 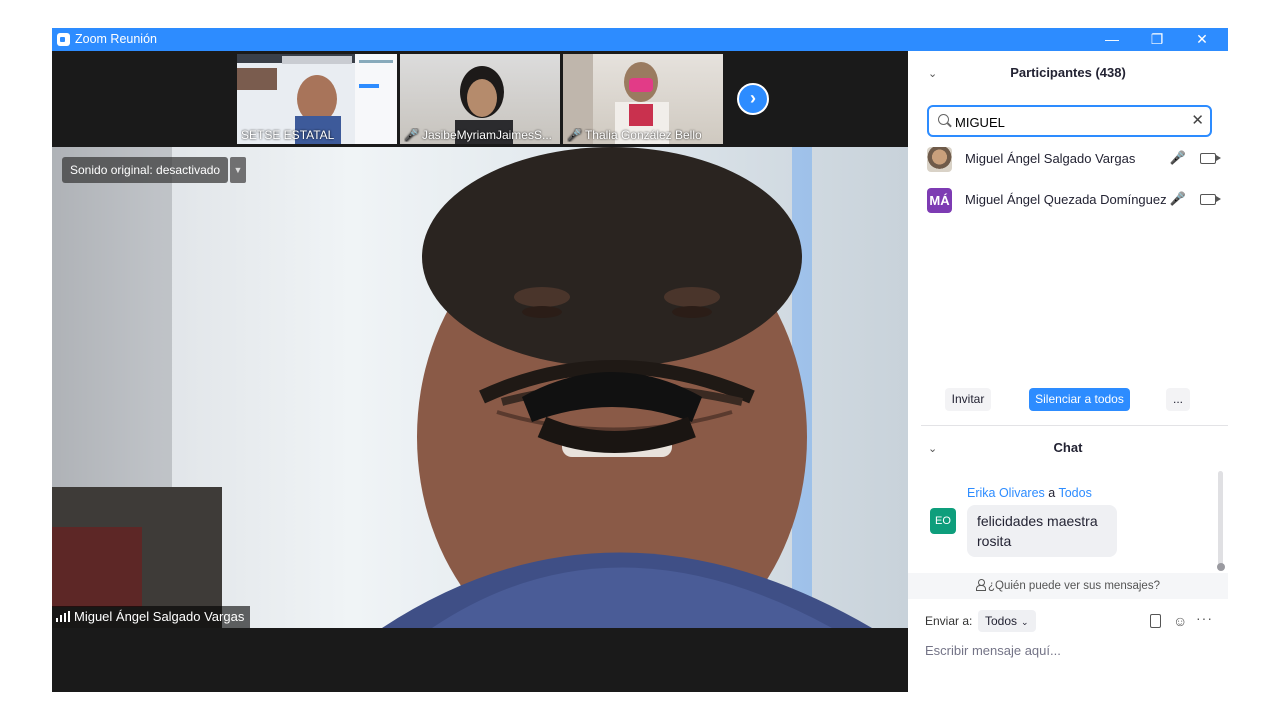 What do you see at coordinates (1074, 493) in the screenshot?
I see `recipient-name: Todos` at bounding box center [1074, 493].